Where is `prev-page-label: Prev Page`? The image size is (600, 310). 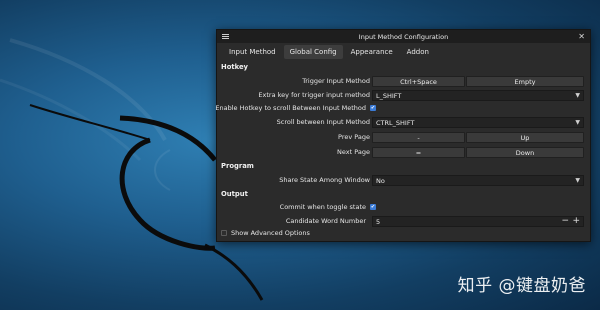
prev-page-label: Prev Page is located at coordinates (354, 137).